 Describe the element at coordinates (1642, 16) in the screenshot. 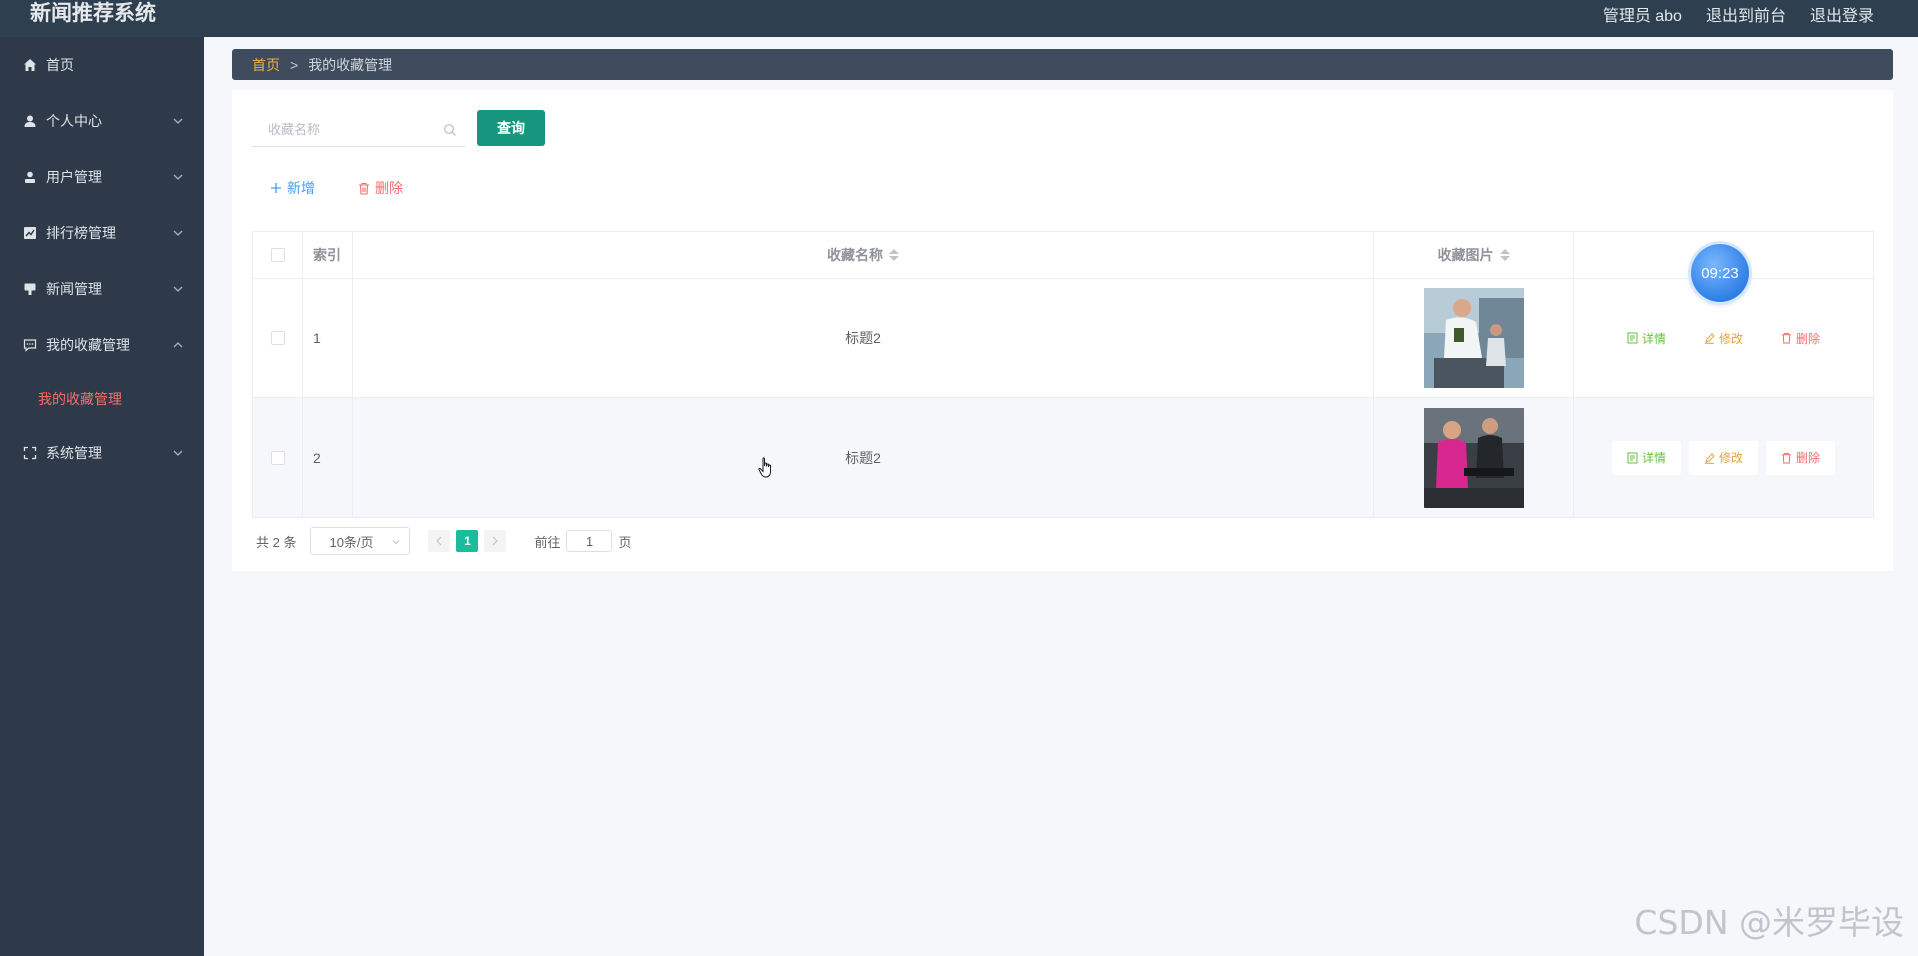

I see `user-label: 管理员 abo` at that location.